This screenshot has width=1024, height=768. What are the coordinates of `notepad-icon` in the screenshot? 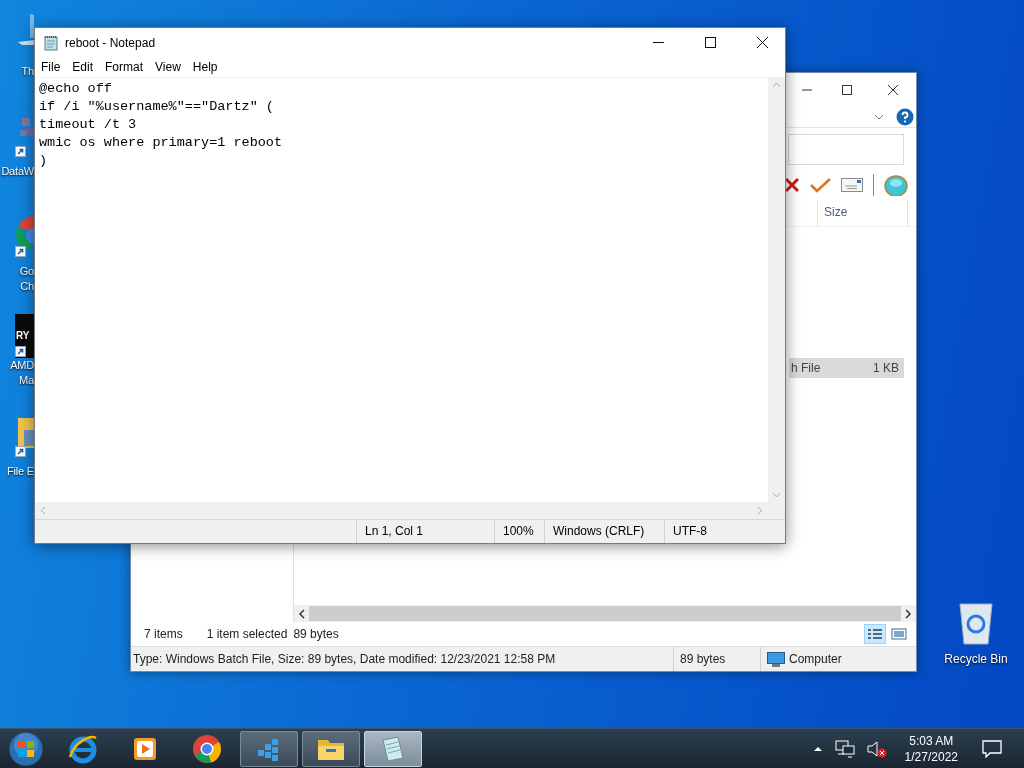 It's located at (51, 42).